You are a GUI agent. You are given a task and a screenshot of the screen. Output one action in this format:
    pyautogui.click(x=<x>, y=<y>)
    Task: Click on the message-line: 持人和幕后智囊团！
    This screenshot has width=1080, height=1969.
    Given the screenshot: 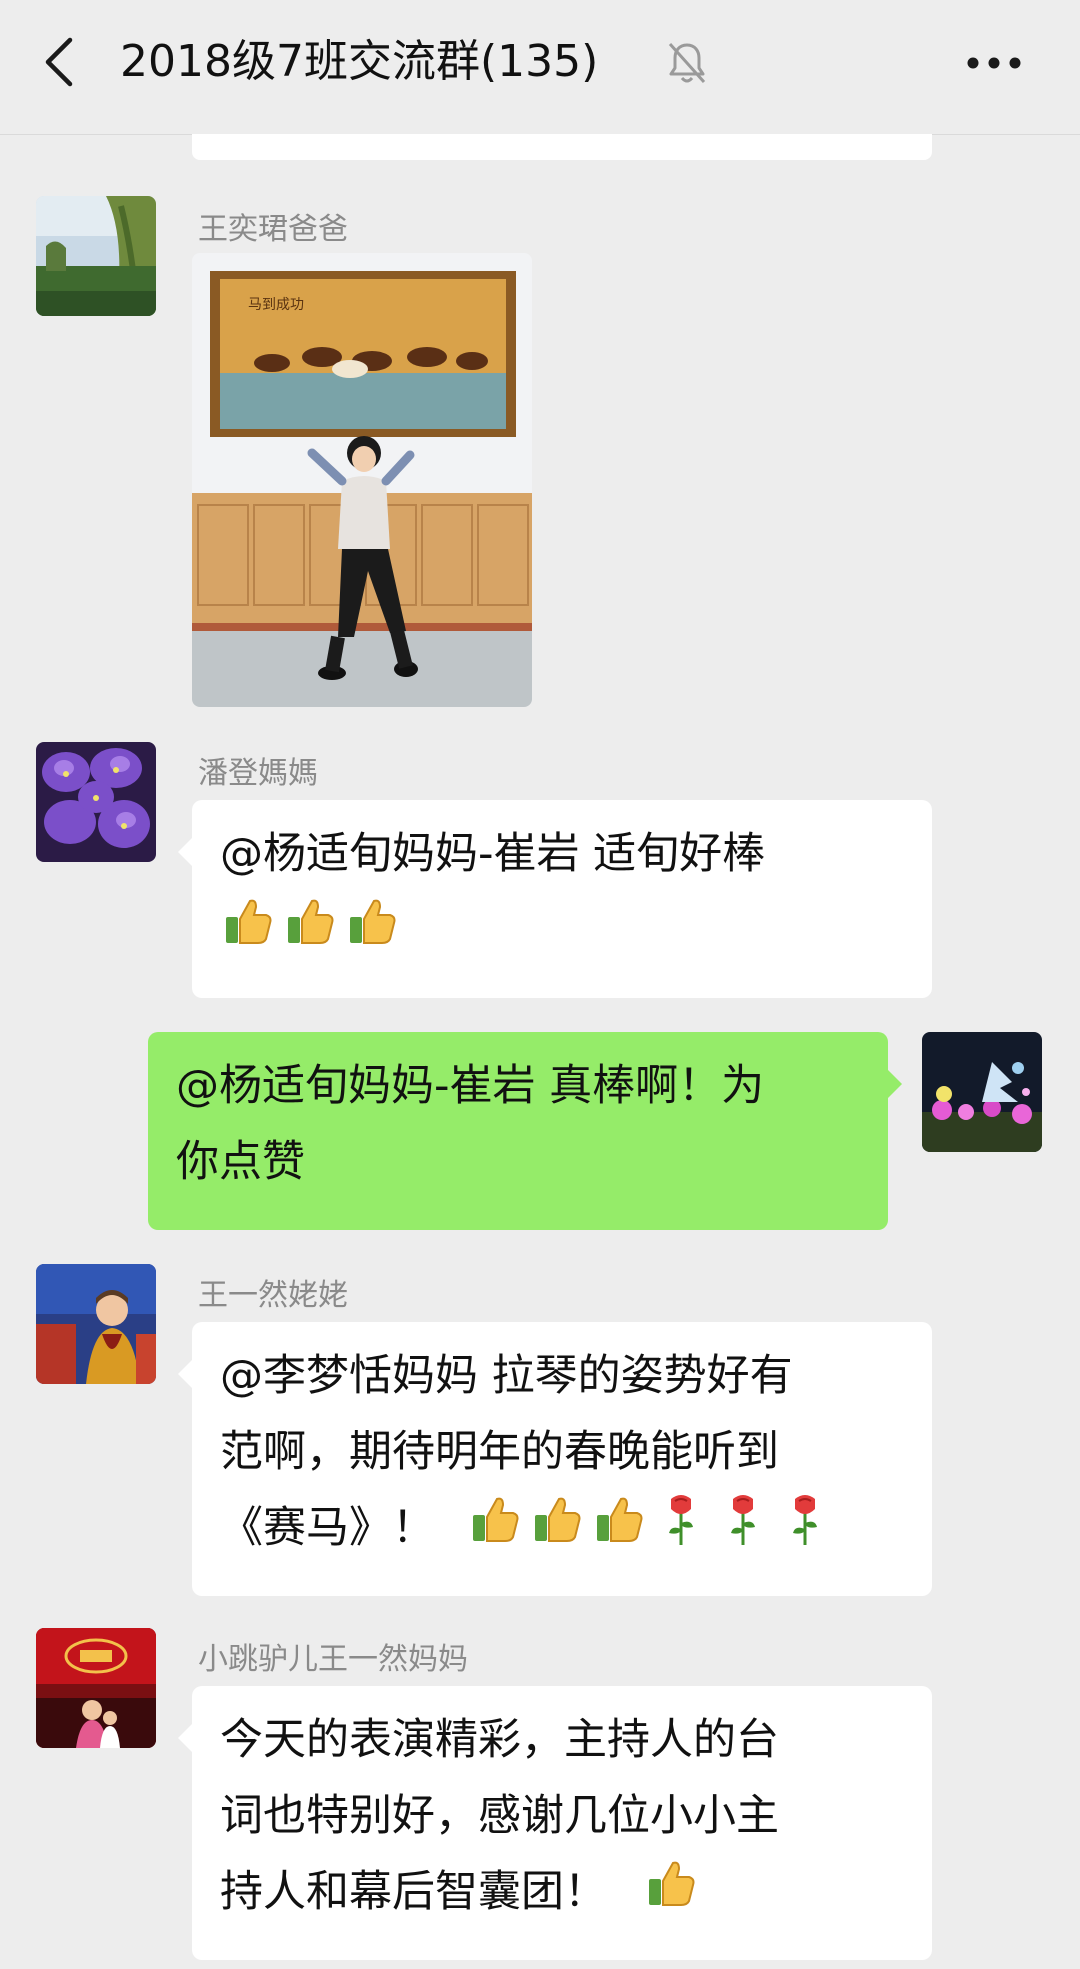 What is the action you would take?
    pyautogui.click(x=413, y=1892)
    